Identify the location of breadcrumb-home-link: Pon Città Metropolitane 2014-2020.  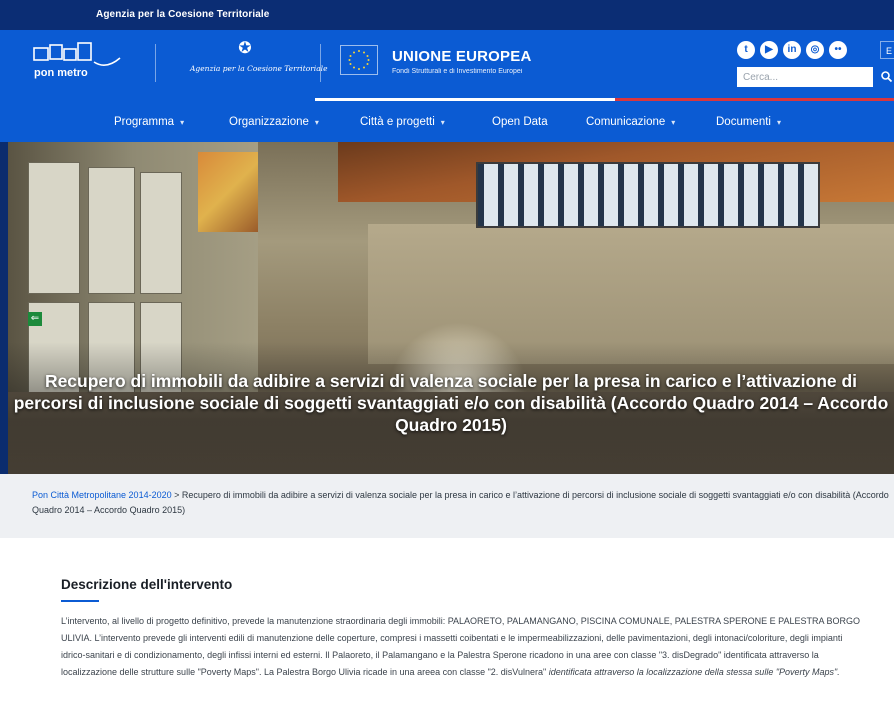
(102, 495).